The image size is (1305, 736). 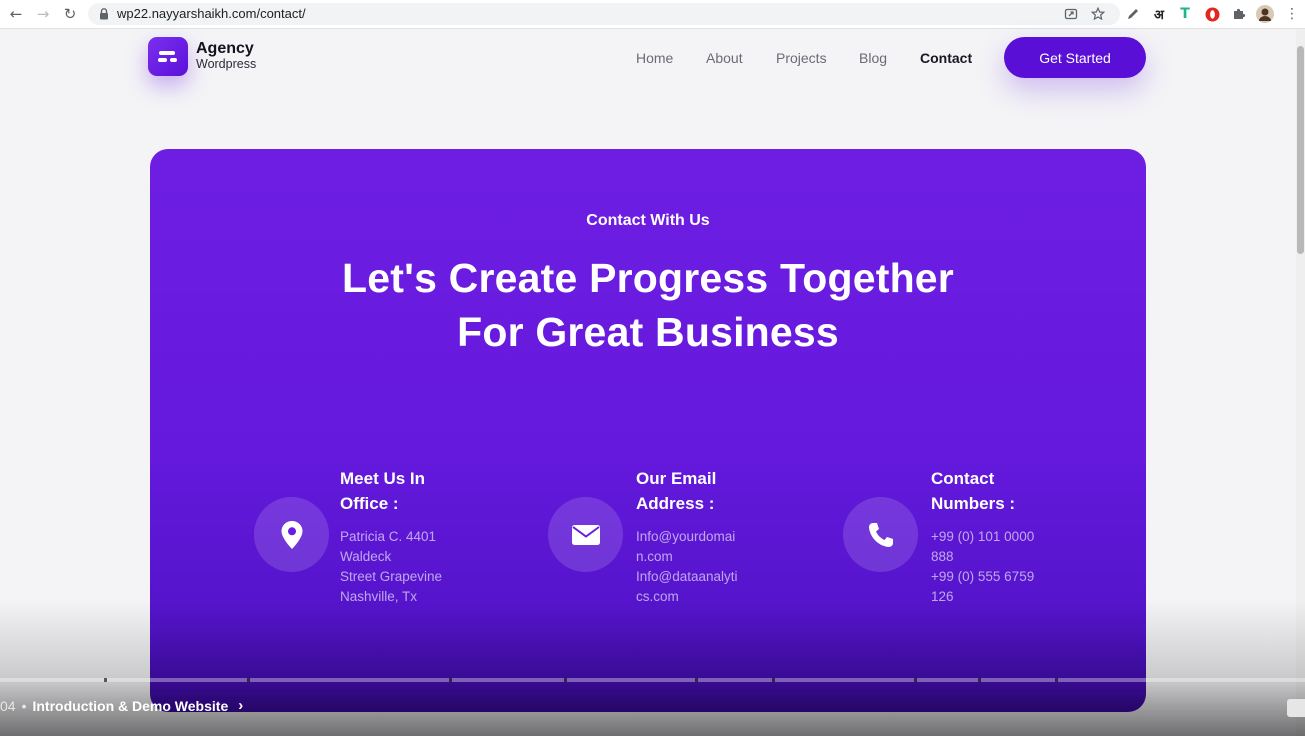 I want to click on phone-title-line-2: Numbers :, so click(x=973, y=503).